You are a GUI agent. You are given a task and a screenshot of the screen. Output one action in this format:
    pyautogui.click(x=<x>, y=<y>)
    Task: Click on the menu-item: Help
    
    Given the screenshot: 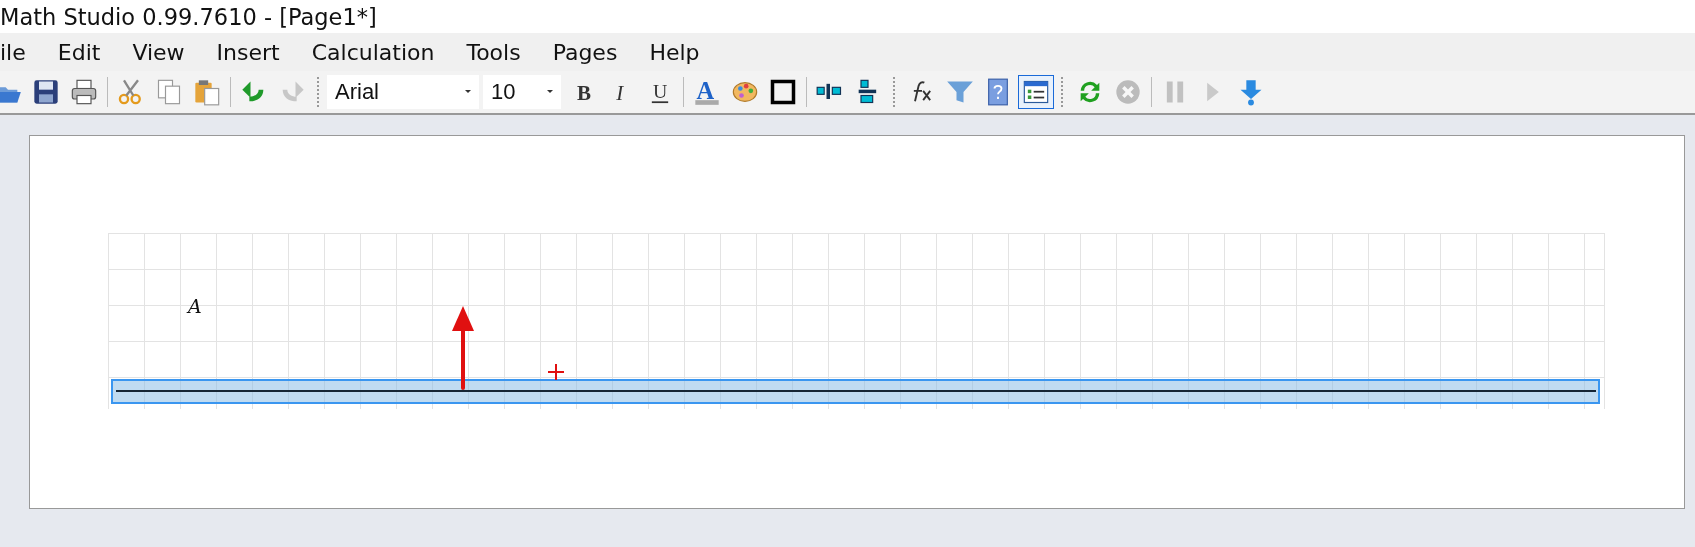 What is the action you would take?
    pyautogui.click(x=674, y=52)
    